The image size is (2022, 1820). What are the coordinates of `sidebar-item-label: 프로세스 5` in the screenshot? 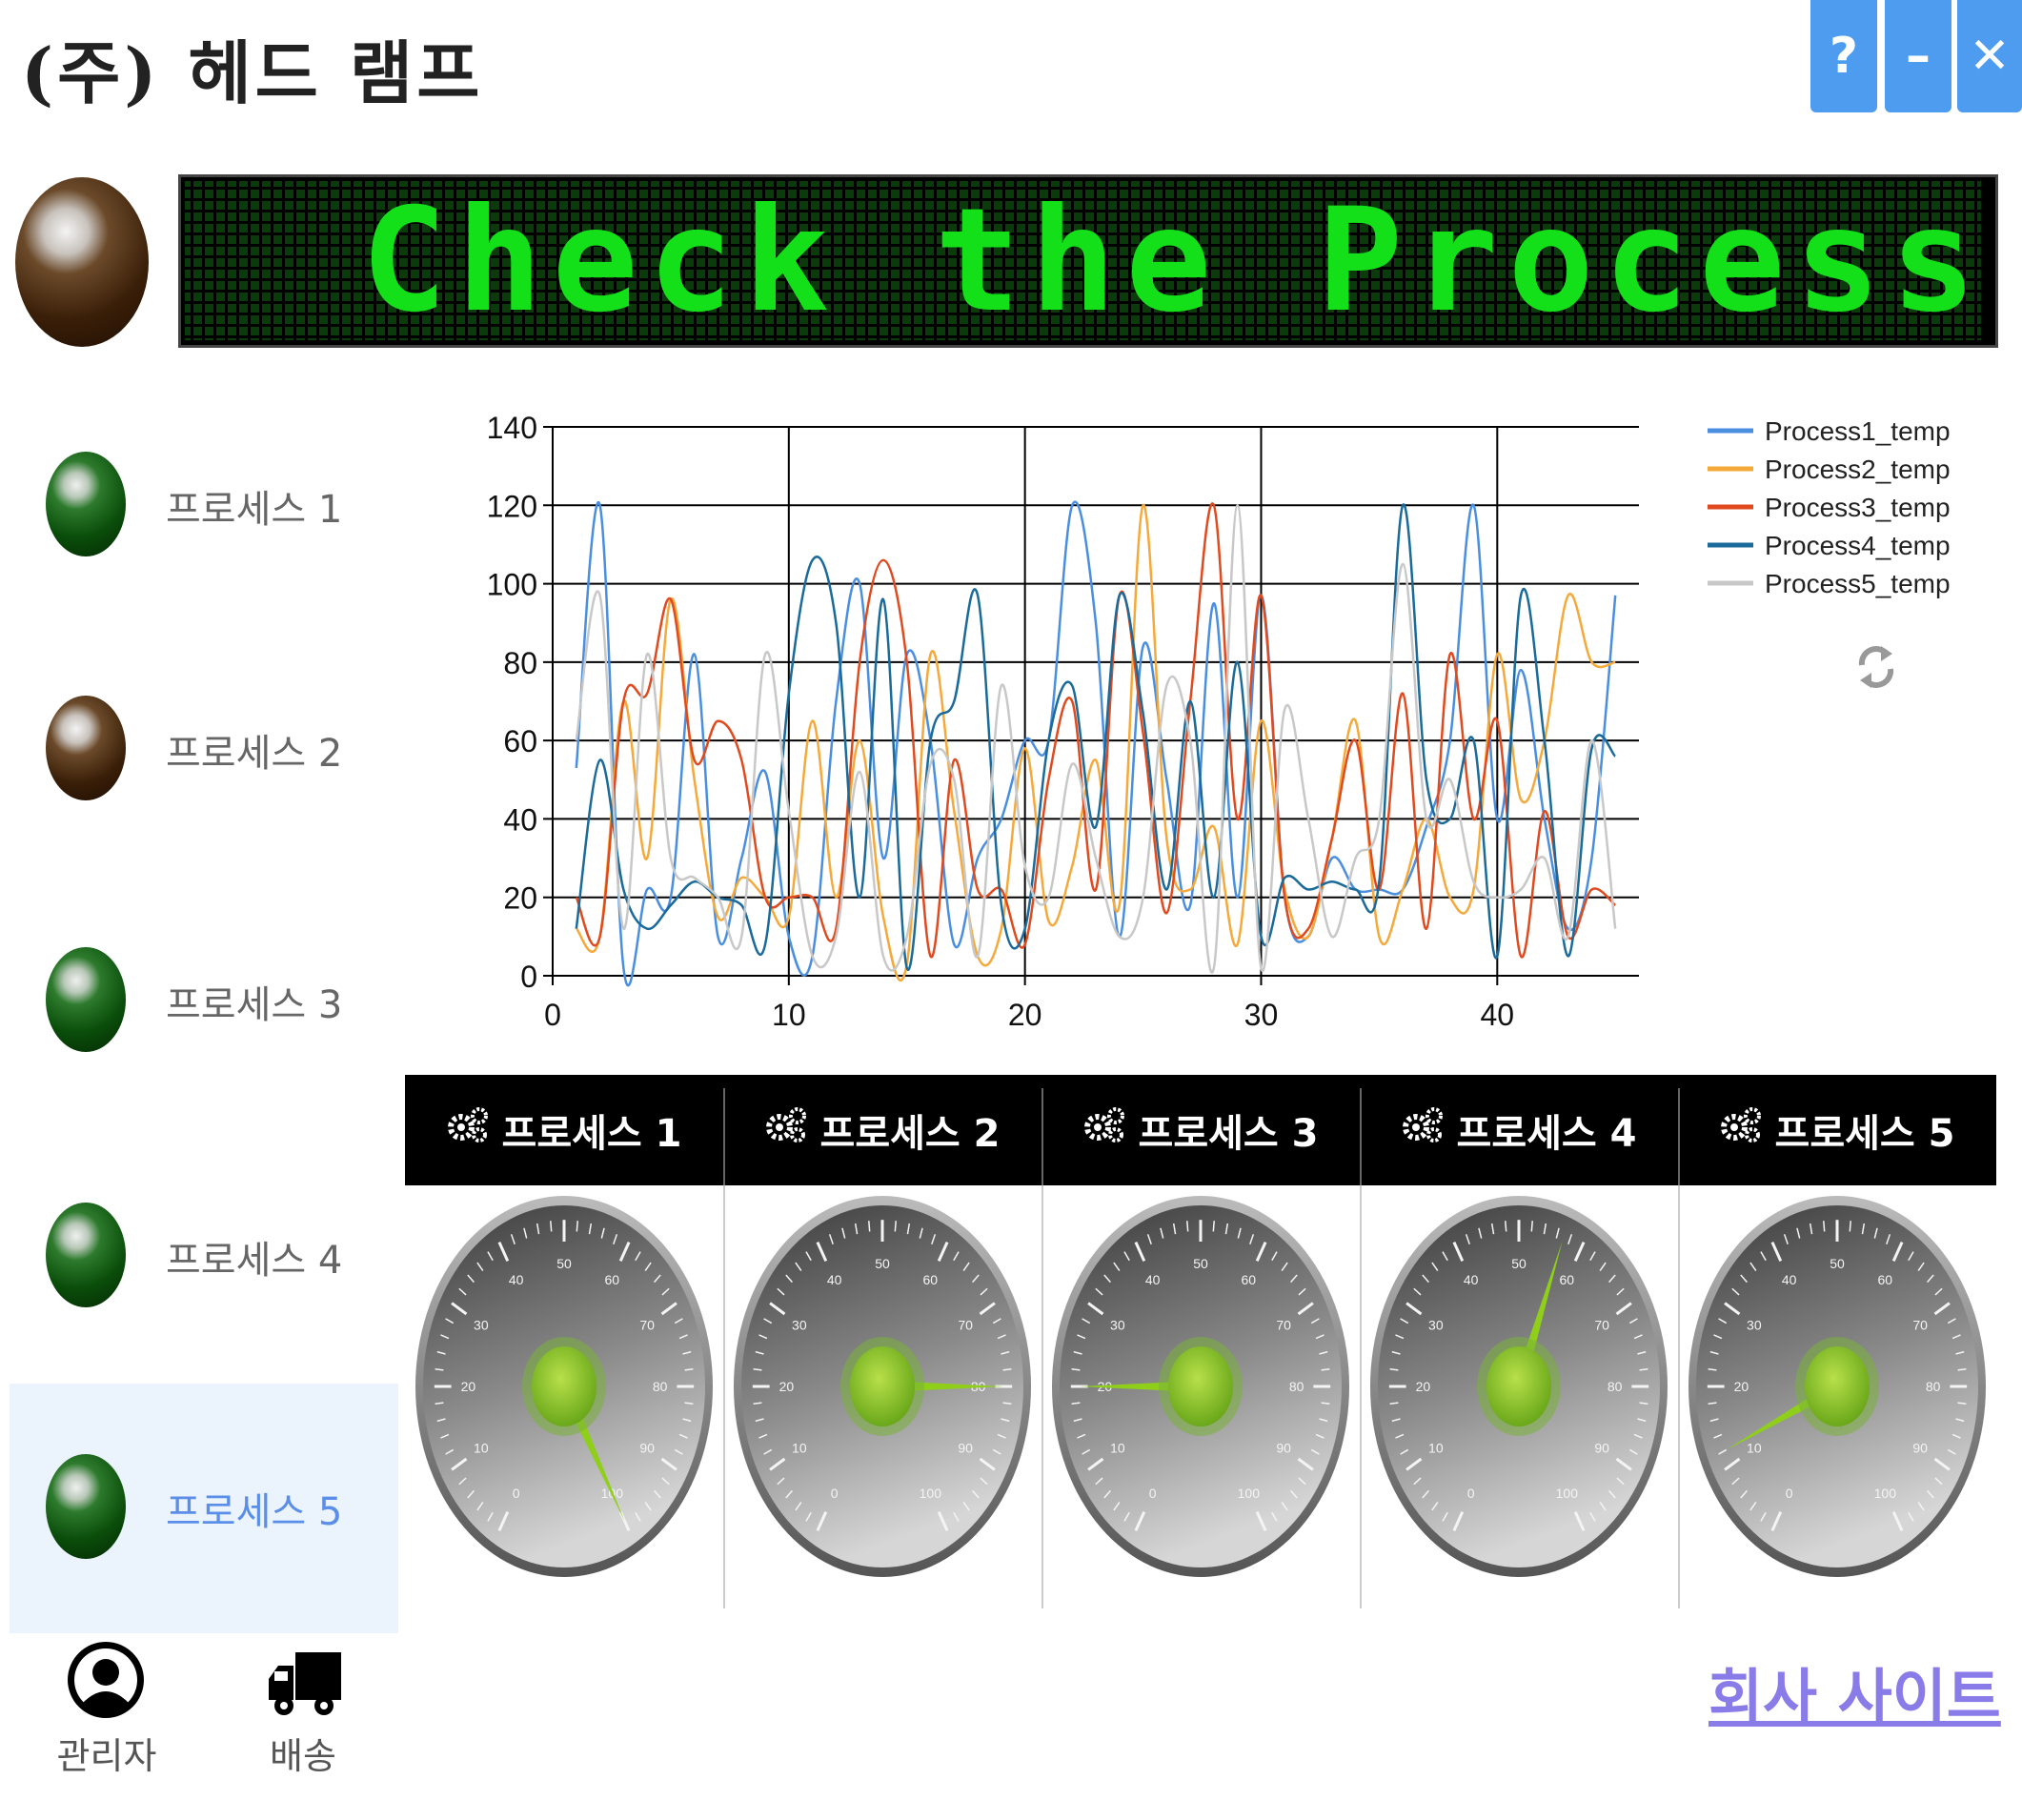 It's located at (255, 1512).